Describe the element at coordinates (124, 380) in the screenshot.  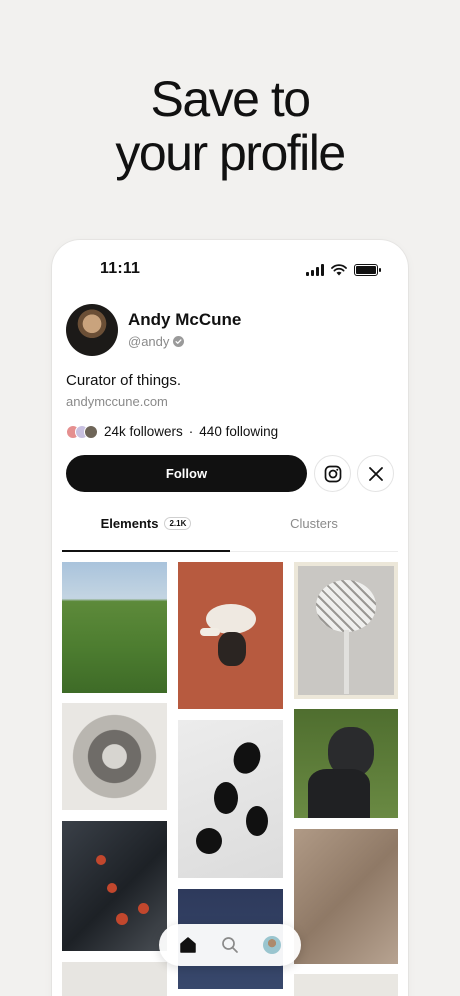
I see `profile-bio: Curator of things.` at that location.